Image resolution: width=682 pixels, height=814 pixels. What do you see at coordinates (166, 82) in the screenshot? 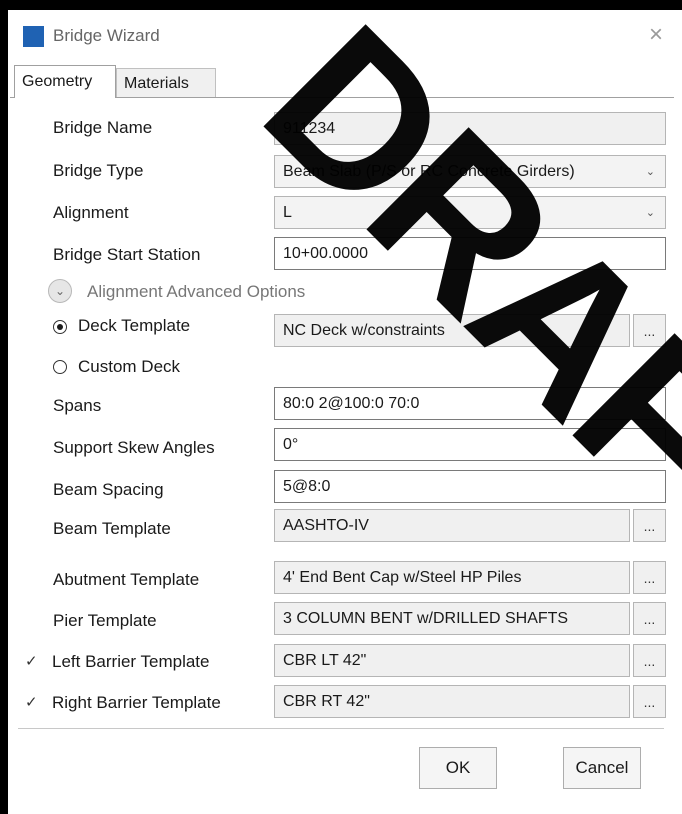
I see `tab-materials: Materials` at bounding box center [166, 82].